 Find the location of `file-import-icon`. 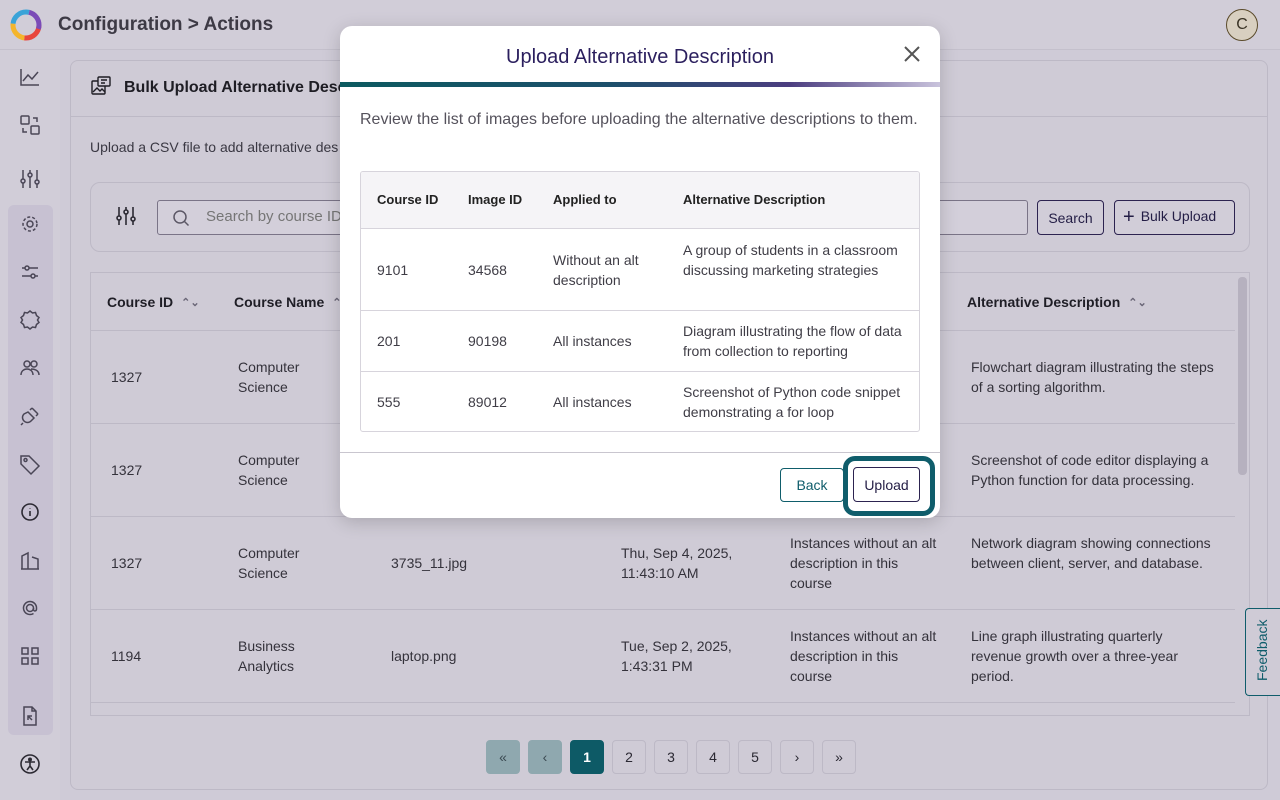

file-import-icon is located at coordinates (30, 716).